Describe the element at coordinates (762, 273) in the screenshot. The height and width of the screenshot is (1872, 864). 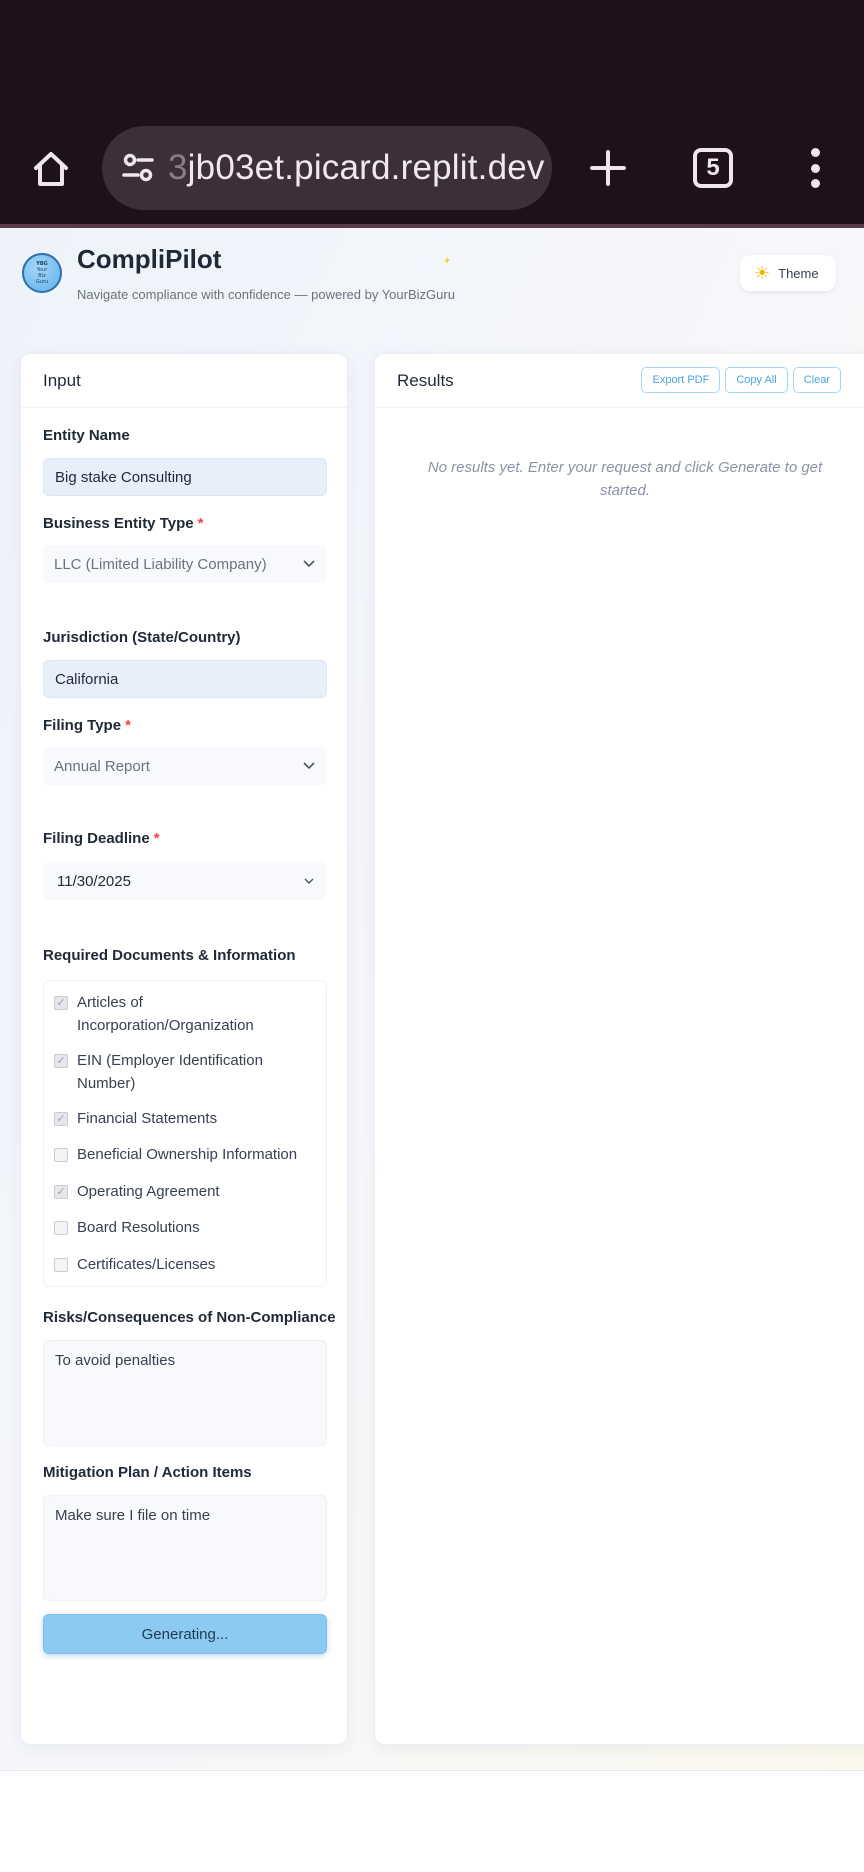
I see `sun-icon: ☀` at that location.